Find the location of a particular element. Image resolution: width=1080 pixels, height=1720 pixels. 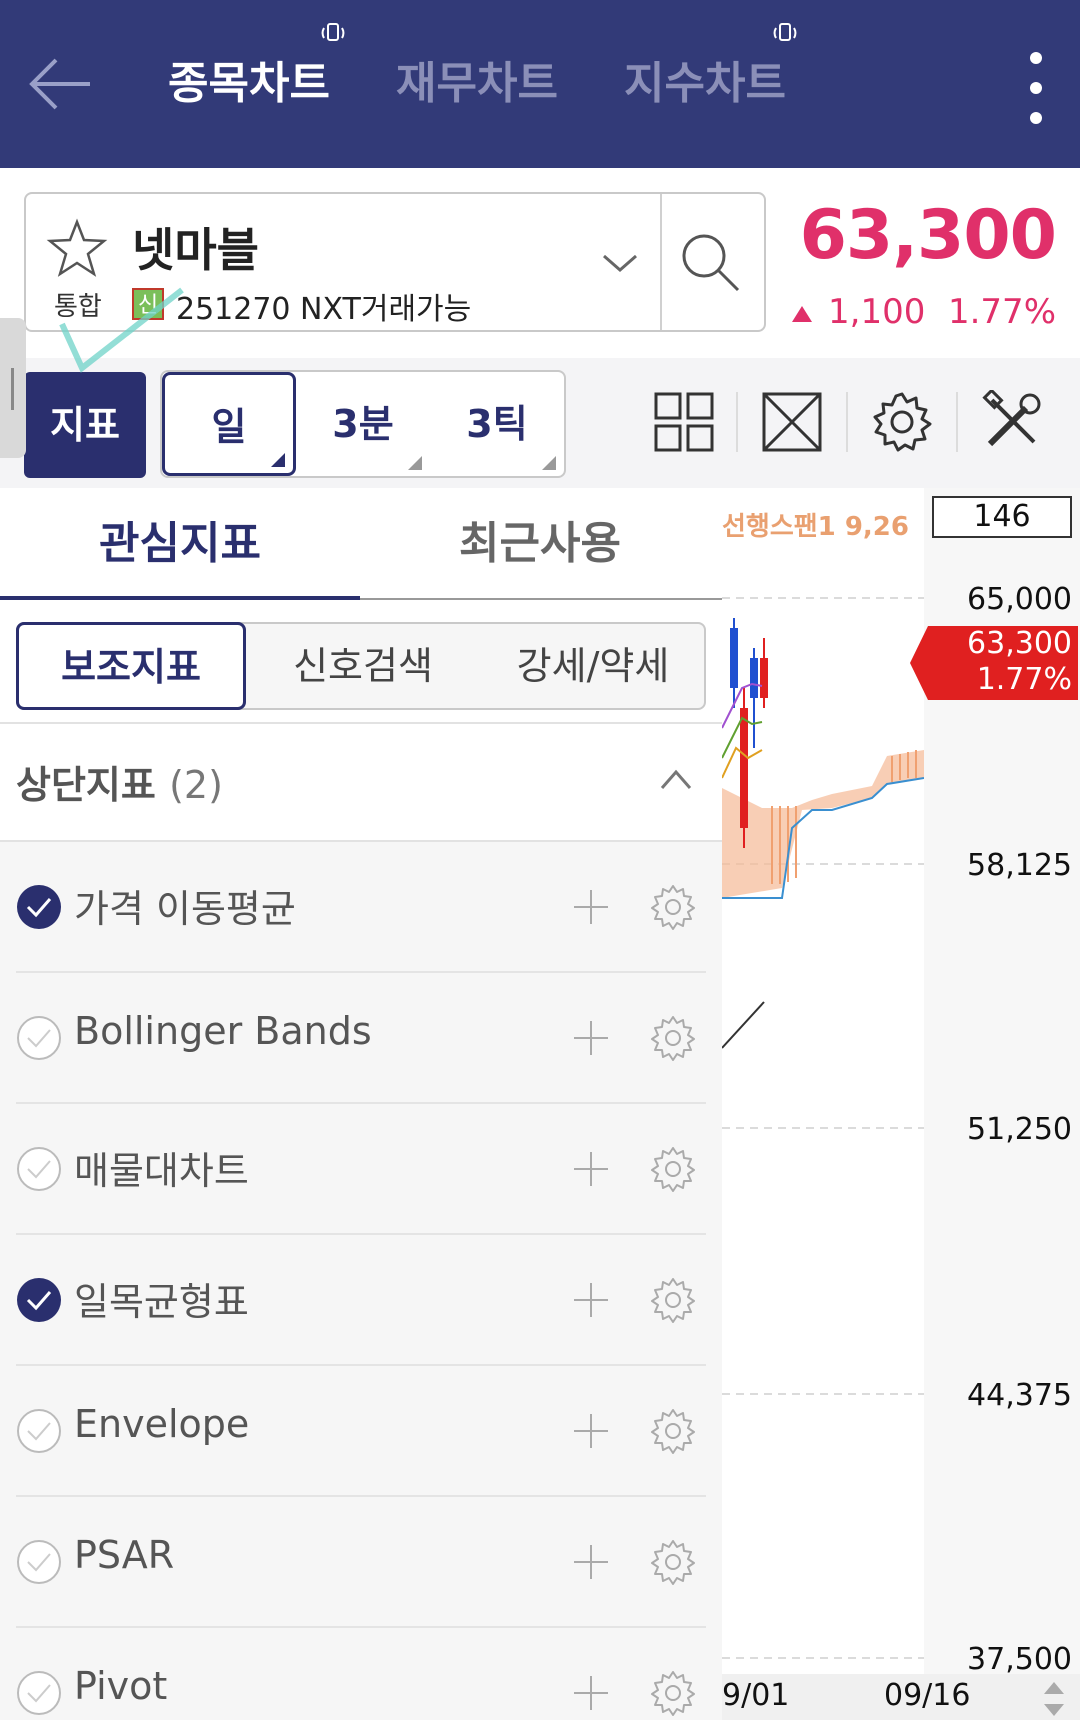

current-price-tag-percent: 1.77% is located at coordinates (1024, 679).